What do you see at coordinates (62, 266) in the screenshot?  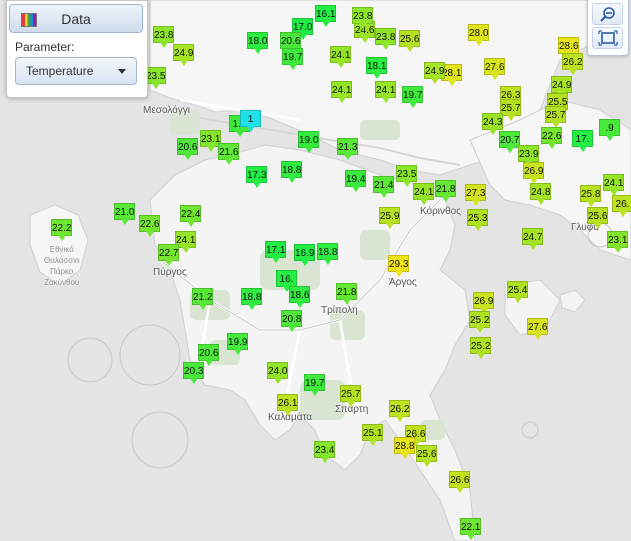 I see `place-label: Εθνικό Θαλάσσιο Πάρκο Ζακύνθου` at bounding box center [62, 266].